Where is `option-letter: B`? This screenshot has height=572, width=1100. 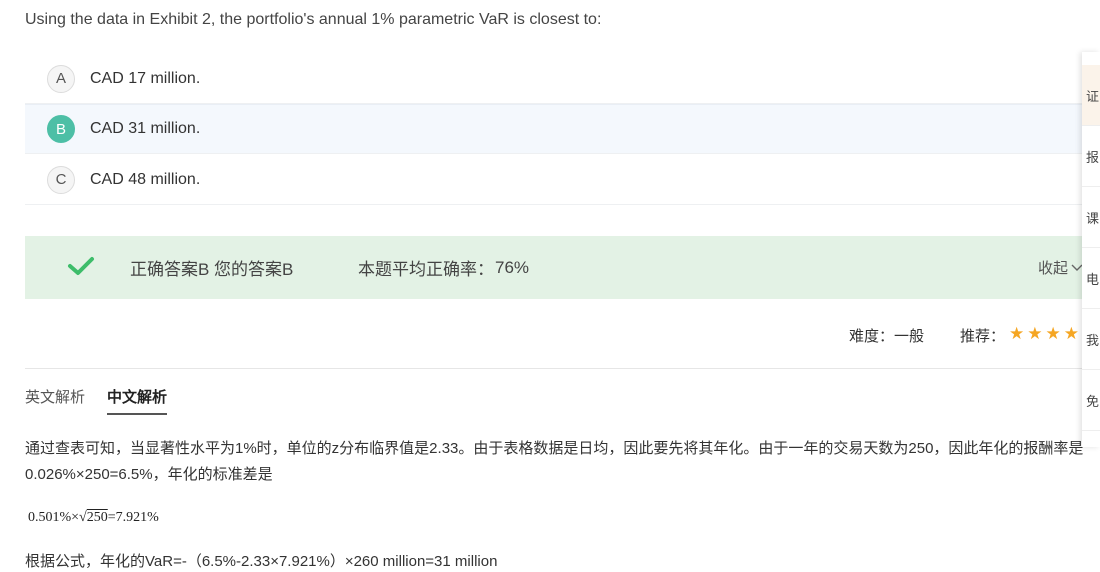
option-letter: B is located at coordinates (61, 129).